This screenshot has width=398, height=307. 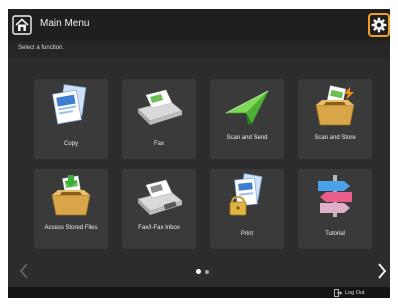 I want to click on header-bar: Main Menu, so click(x=199, y=25).